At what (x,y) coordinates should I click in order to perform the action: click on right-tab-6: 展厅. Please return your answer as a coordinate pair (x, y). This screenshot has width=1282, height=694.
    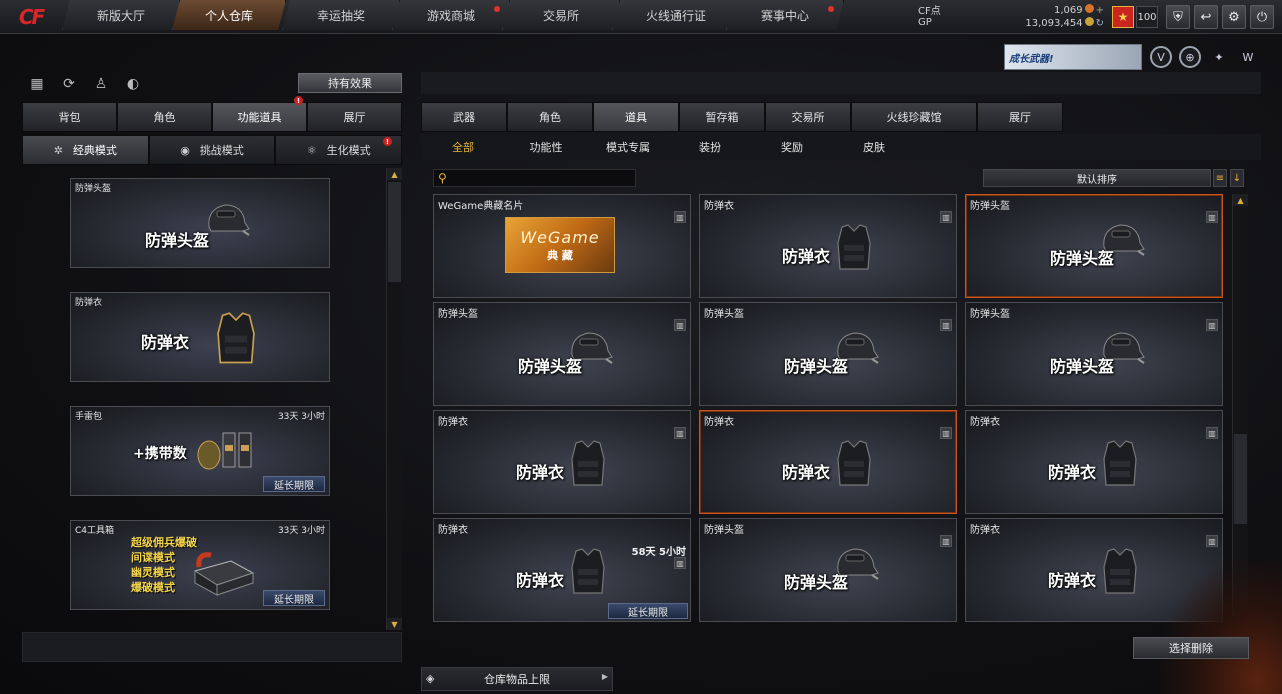
    Looking at the image, I should click on (1020, 117).